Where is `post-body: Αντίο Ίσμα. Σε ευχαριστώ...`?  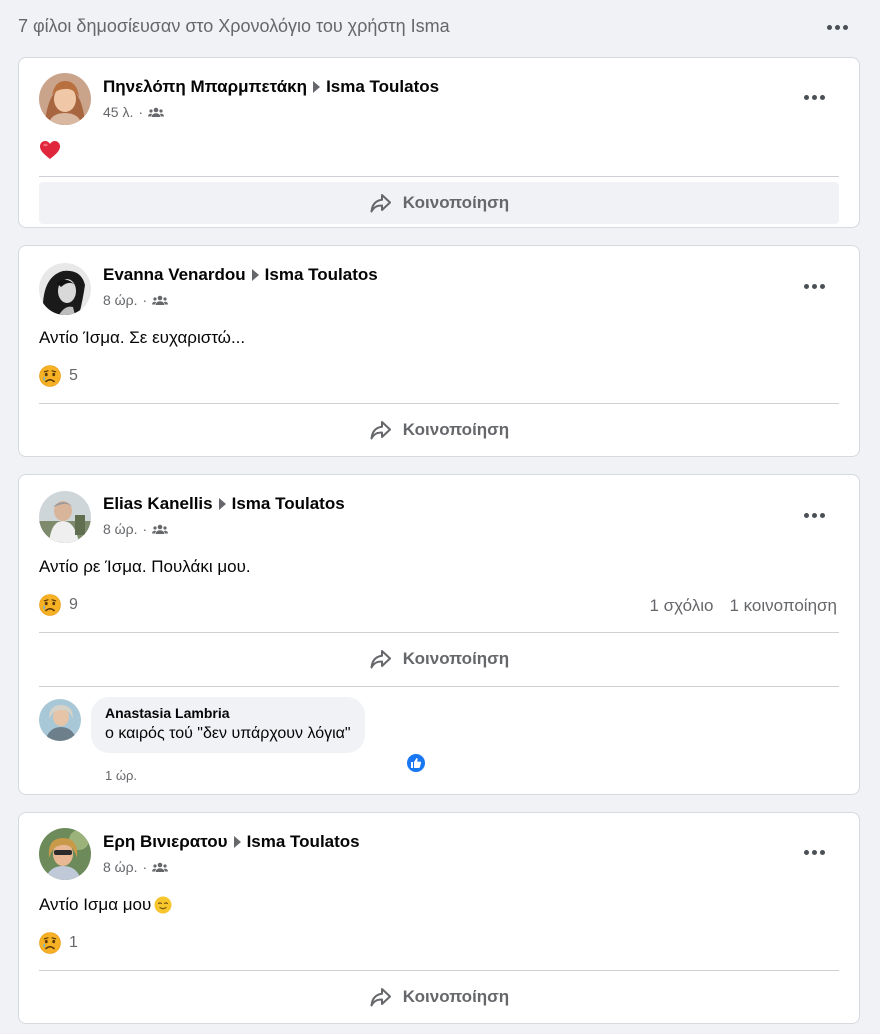
post-body: Αντίο Ίσμα. Σε ευχαριστώ... is located at coordinates (142, 337).